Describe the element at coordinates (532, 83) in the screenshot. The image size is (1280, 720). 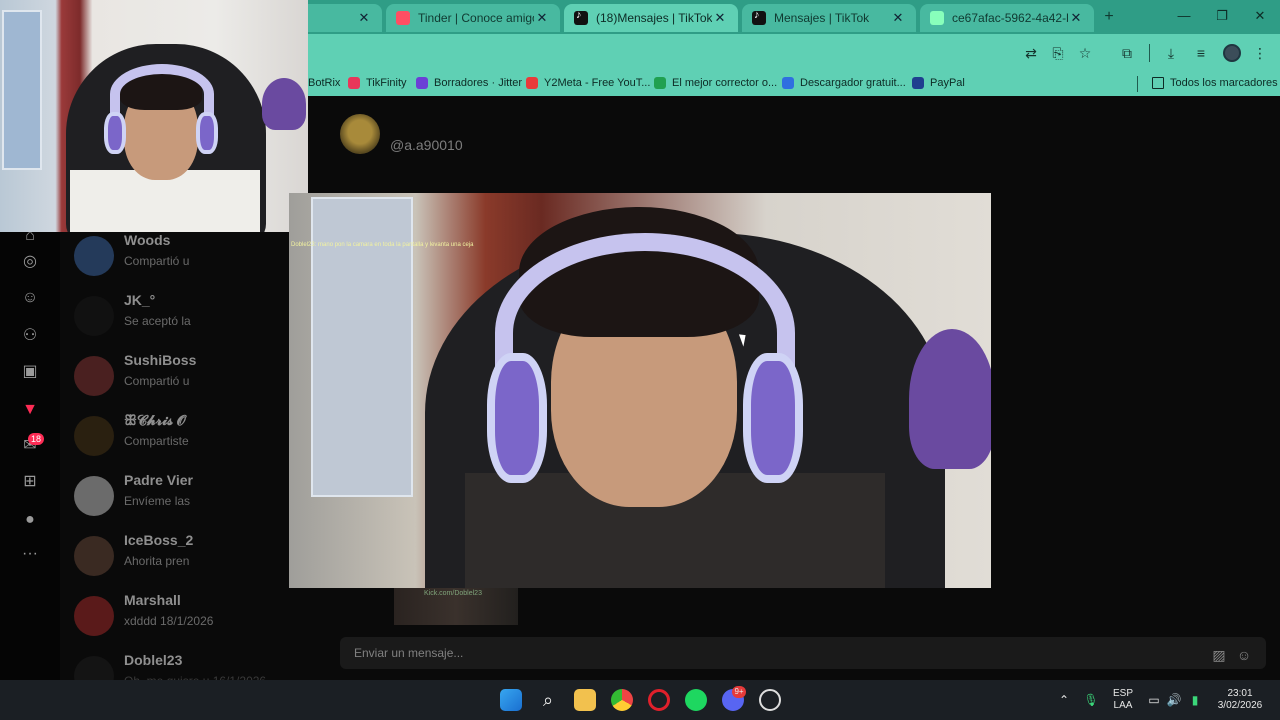
I see `y2meta-icon` at that location.